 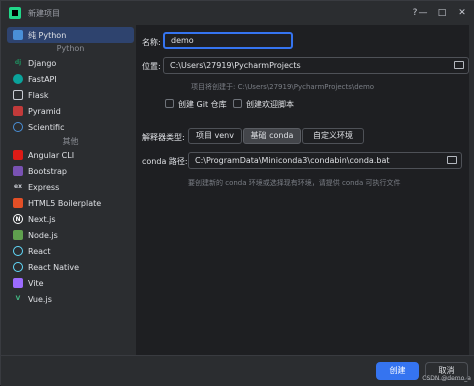 What do you see at coordinates (70, 35) in the screenshot?
I see `sidebar-item-pure-python: 纯 Python` at bounding box center [70, 35].